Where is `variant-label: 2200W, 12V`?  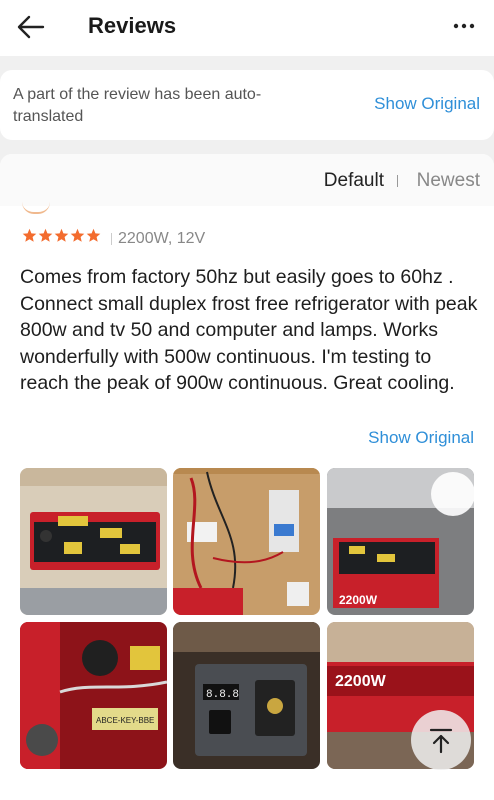 variant-label: 2200W, 12V is located at coordinates (162, 238).